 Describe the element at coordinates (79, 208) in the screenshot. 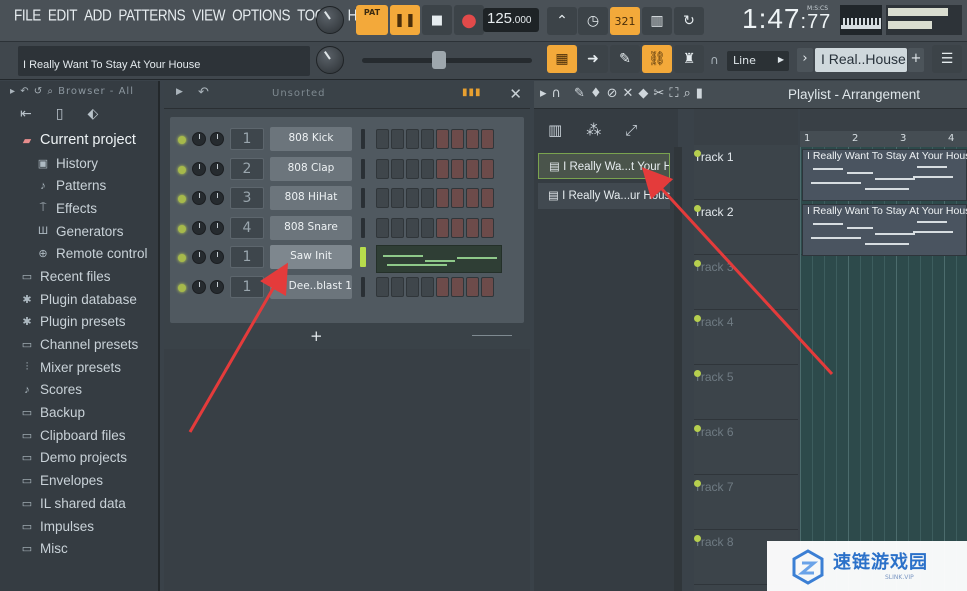

I see `browser-item: ⍑ Effects` at that location.